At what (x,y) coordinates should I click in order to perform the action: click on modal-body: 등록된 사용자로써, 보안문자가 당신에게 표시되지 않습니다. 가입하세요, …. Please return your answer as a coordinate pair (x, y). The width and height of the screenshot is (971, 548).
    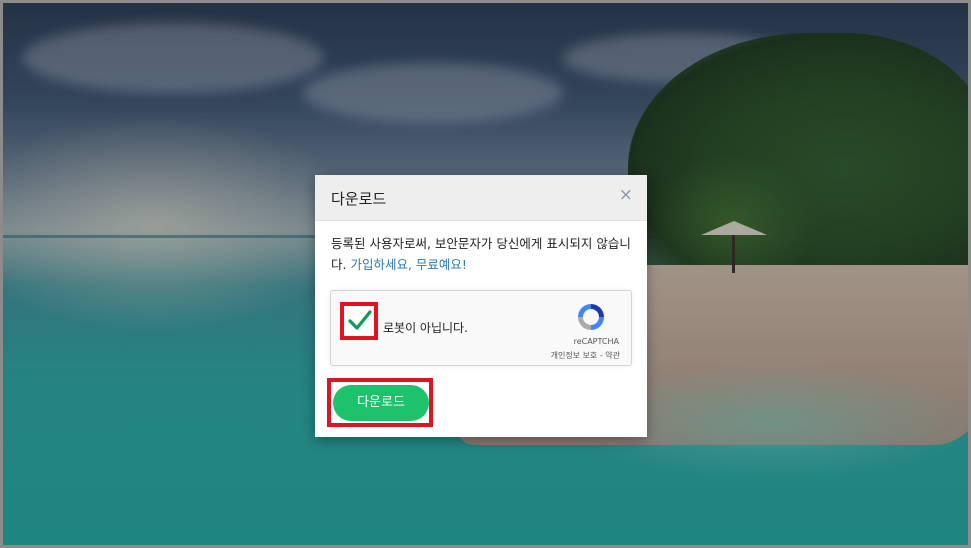
    Looking at the image, I should click on (481, 248).